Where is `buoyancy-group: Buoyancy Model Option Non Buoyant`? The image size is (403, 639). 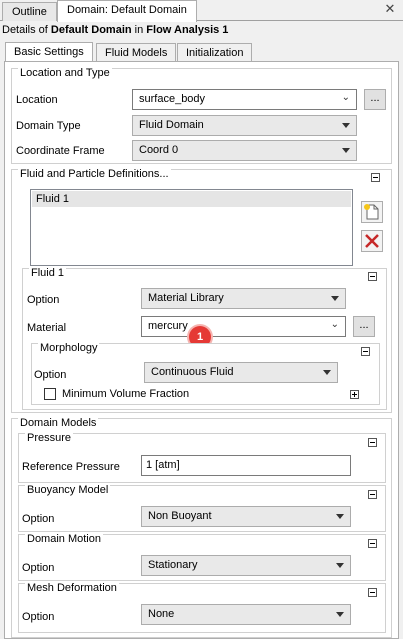 buoyancy-group: Buoyancy Model Option Non Buoyant is located at coordinates (202, 508).